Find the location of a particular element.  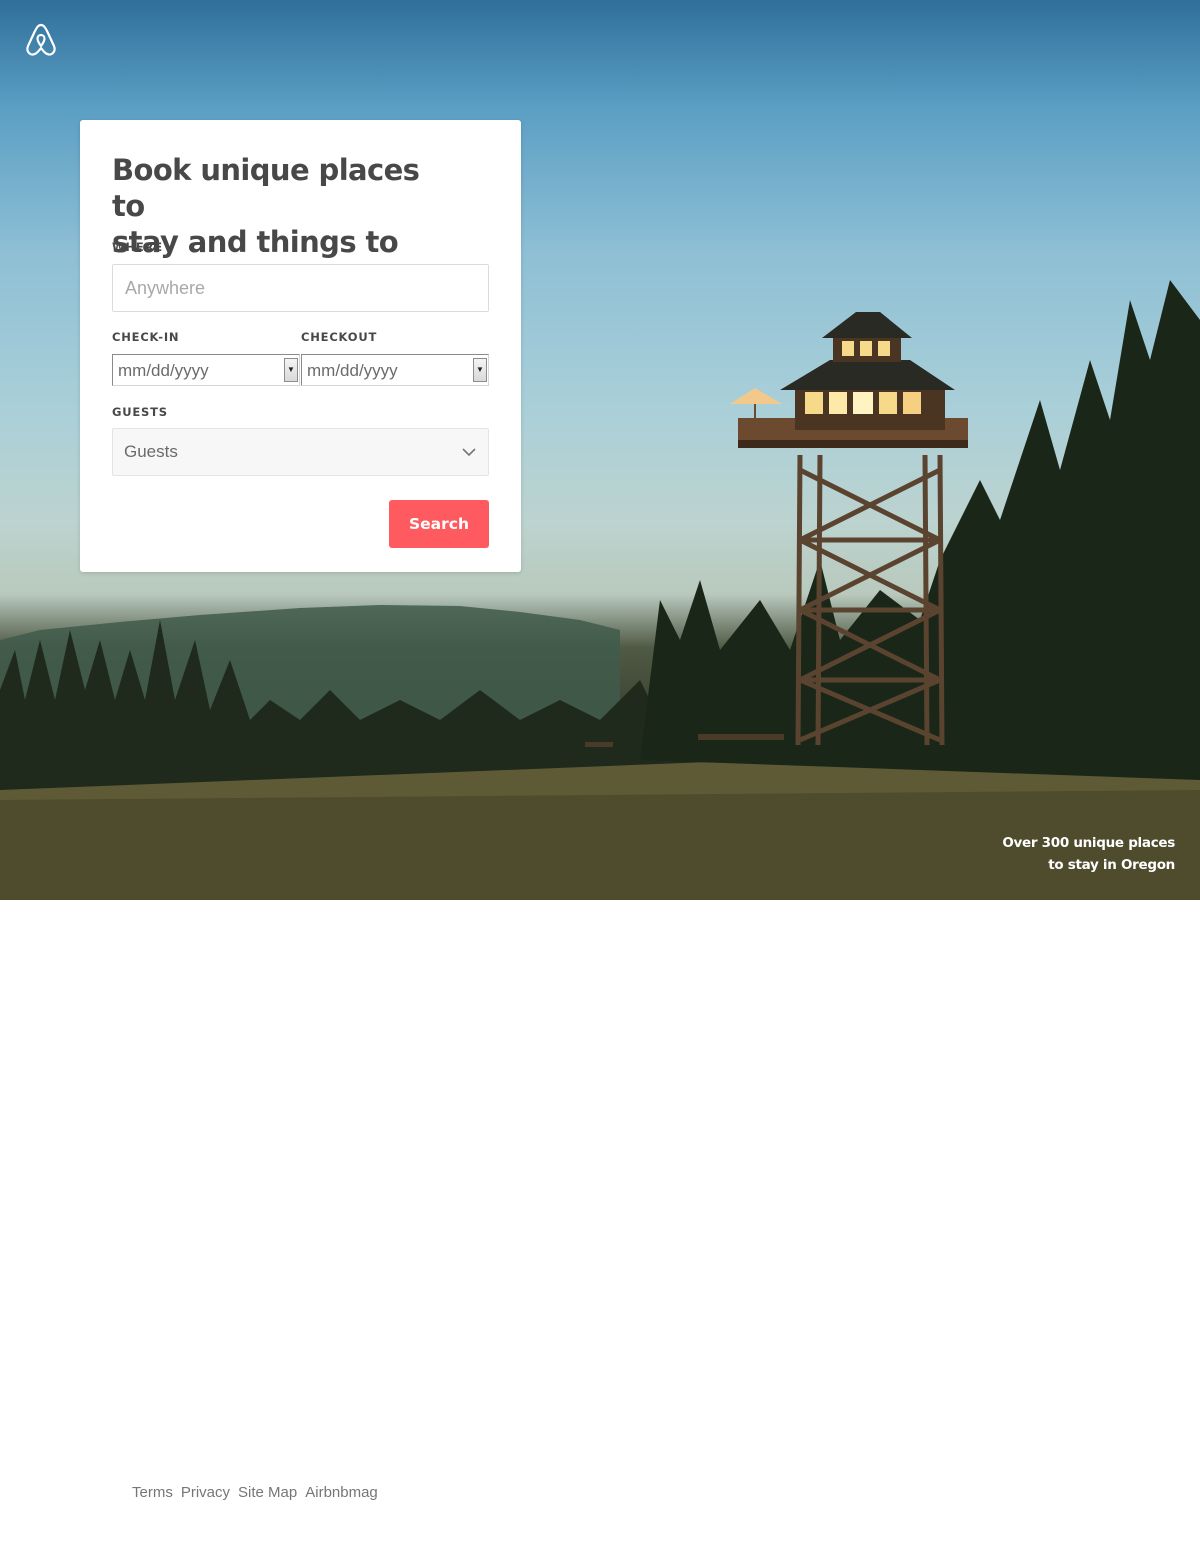

hero-caption-line2: to stay in Oregon is located at coordinates (1111, 865).